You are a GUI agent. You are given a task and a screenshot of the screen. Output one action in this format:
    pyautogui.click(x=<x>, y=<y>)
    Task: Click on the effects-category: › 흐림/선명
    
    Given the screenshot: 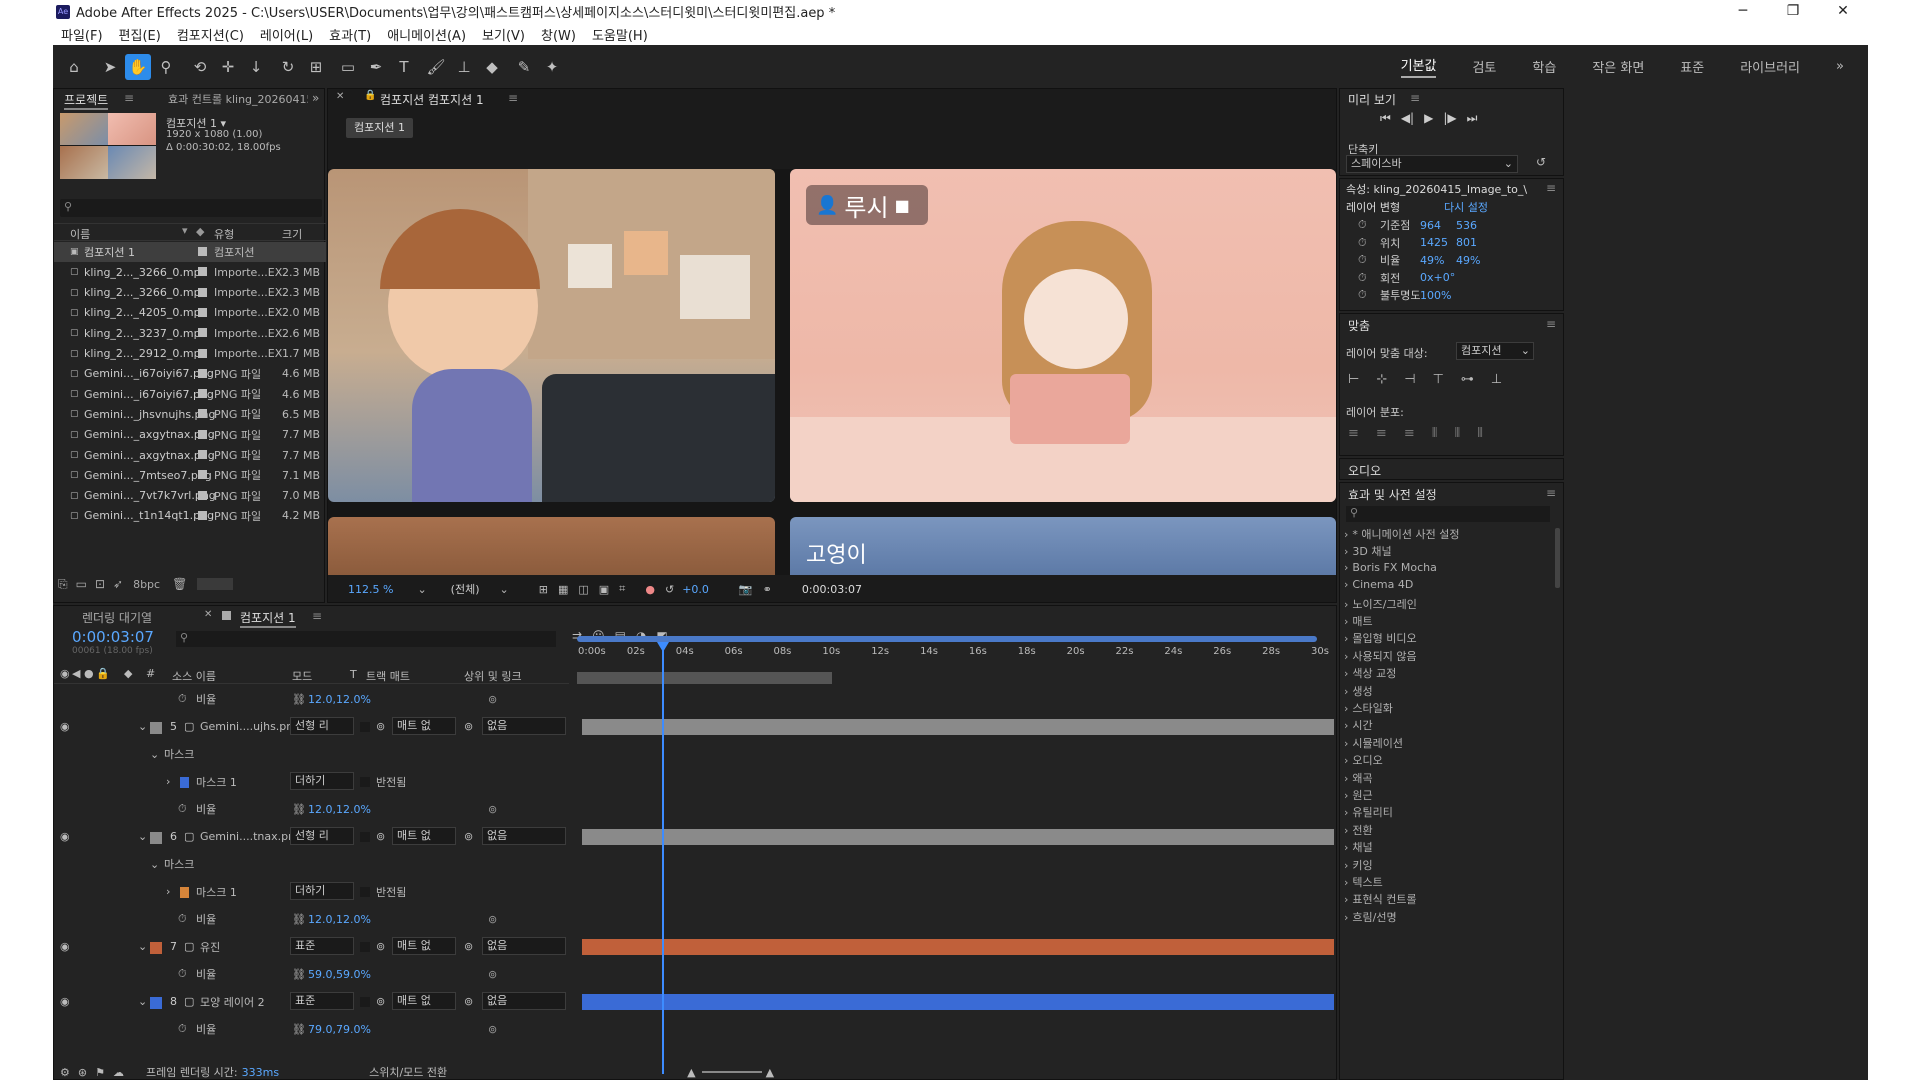 What is the action you would take?
    pyautogui.click(x=1370, y=917)
    